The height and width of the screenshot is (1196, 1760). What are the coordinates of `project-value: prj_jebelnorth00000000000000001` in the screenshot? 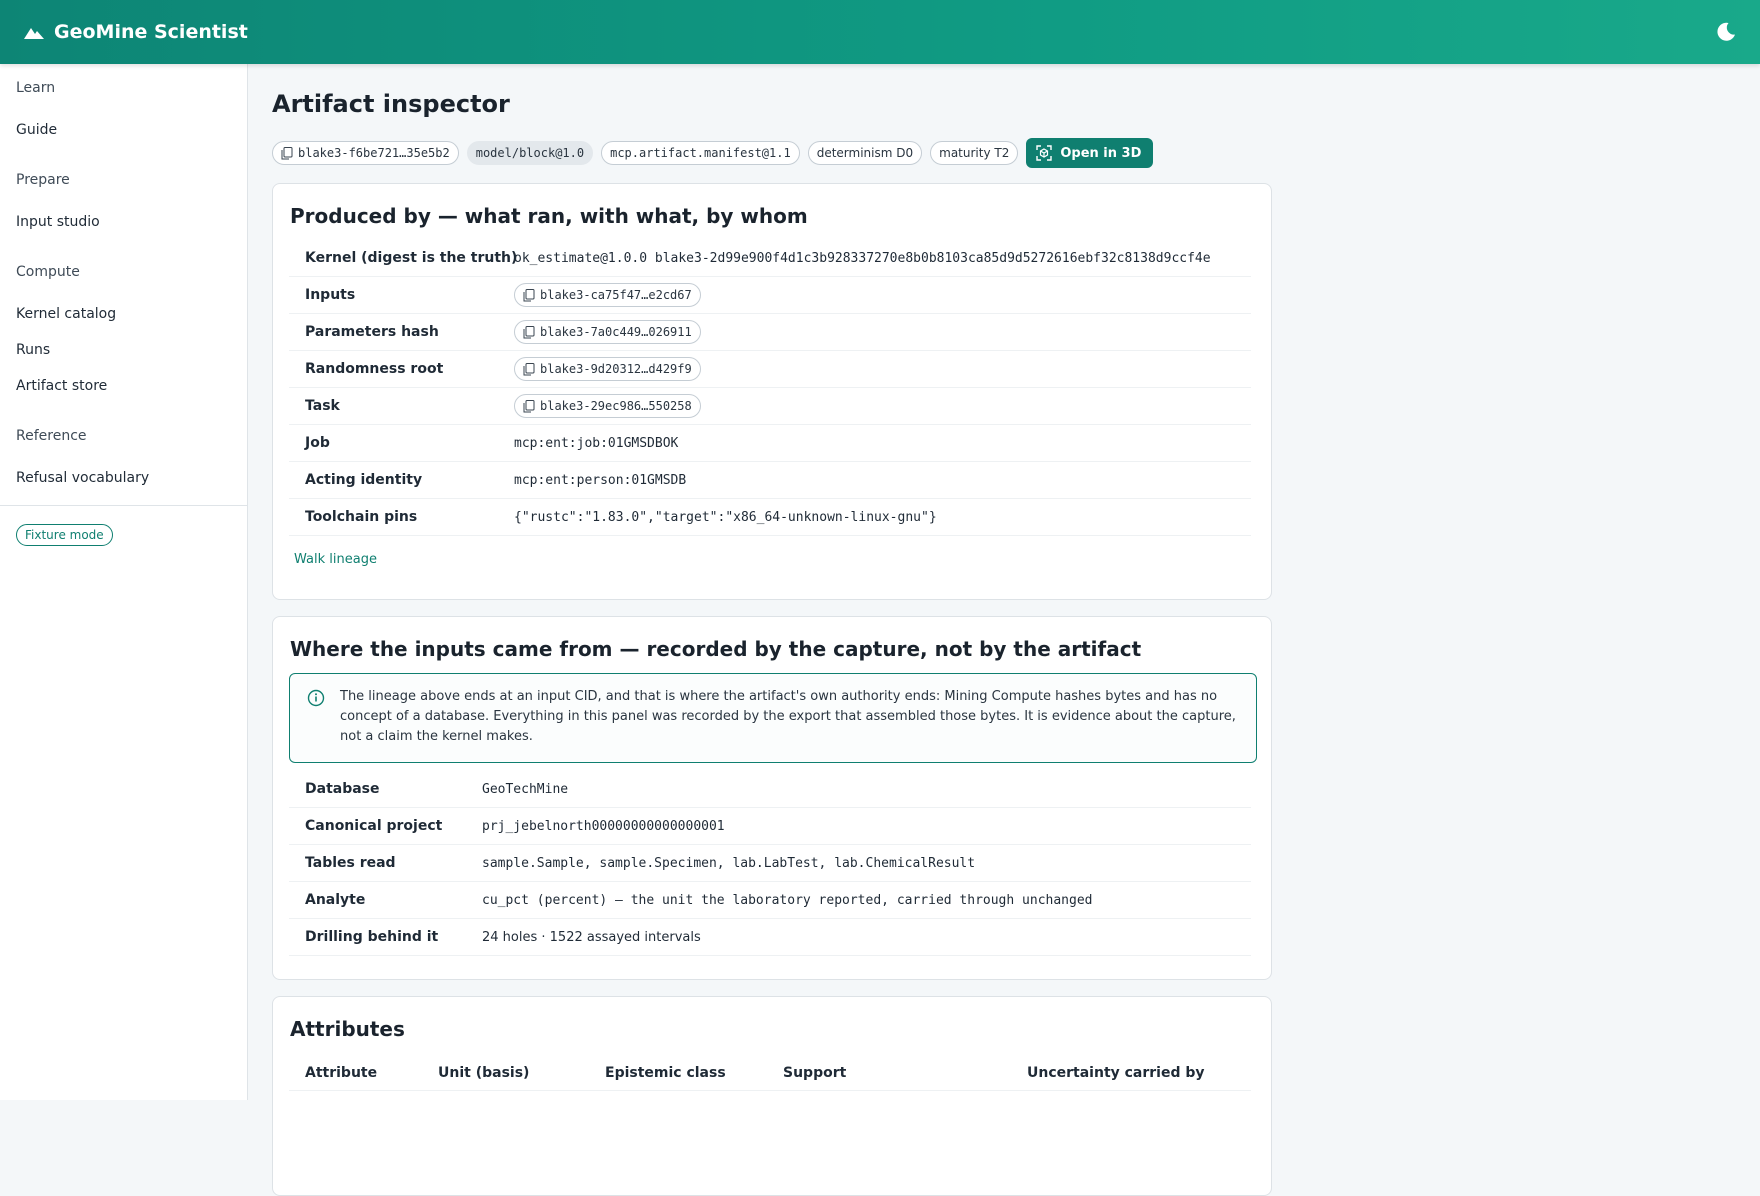 It's located at (603, 826).